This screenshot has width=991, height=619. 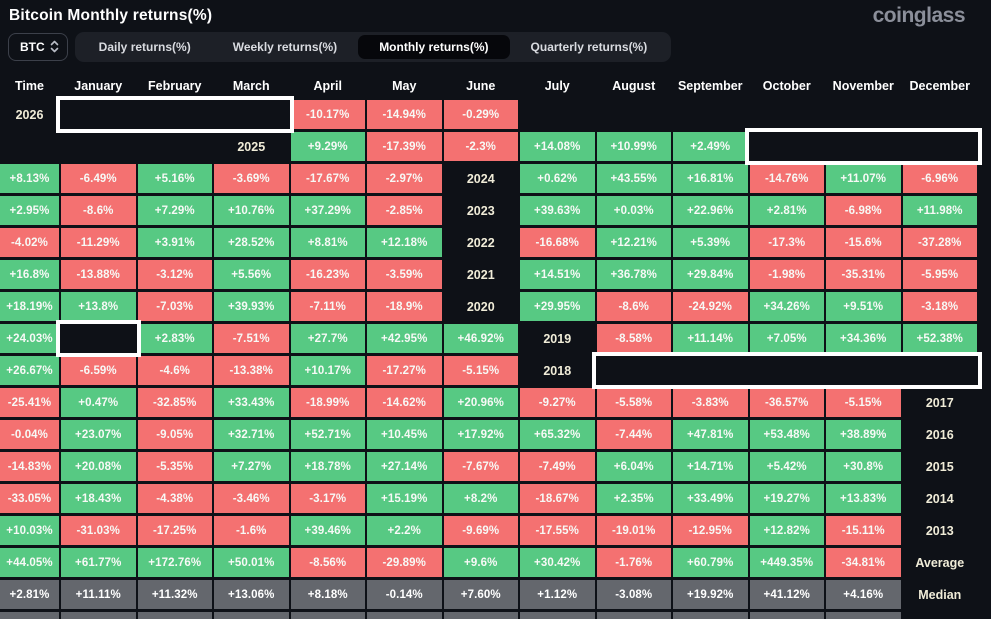 What do you see at coordinates (251, 306) in the screenshot?
I see `cell-2021-october: +39.93%` at bounding box center [251, 306].